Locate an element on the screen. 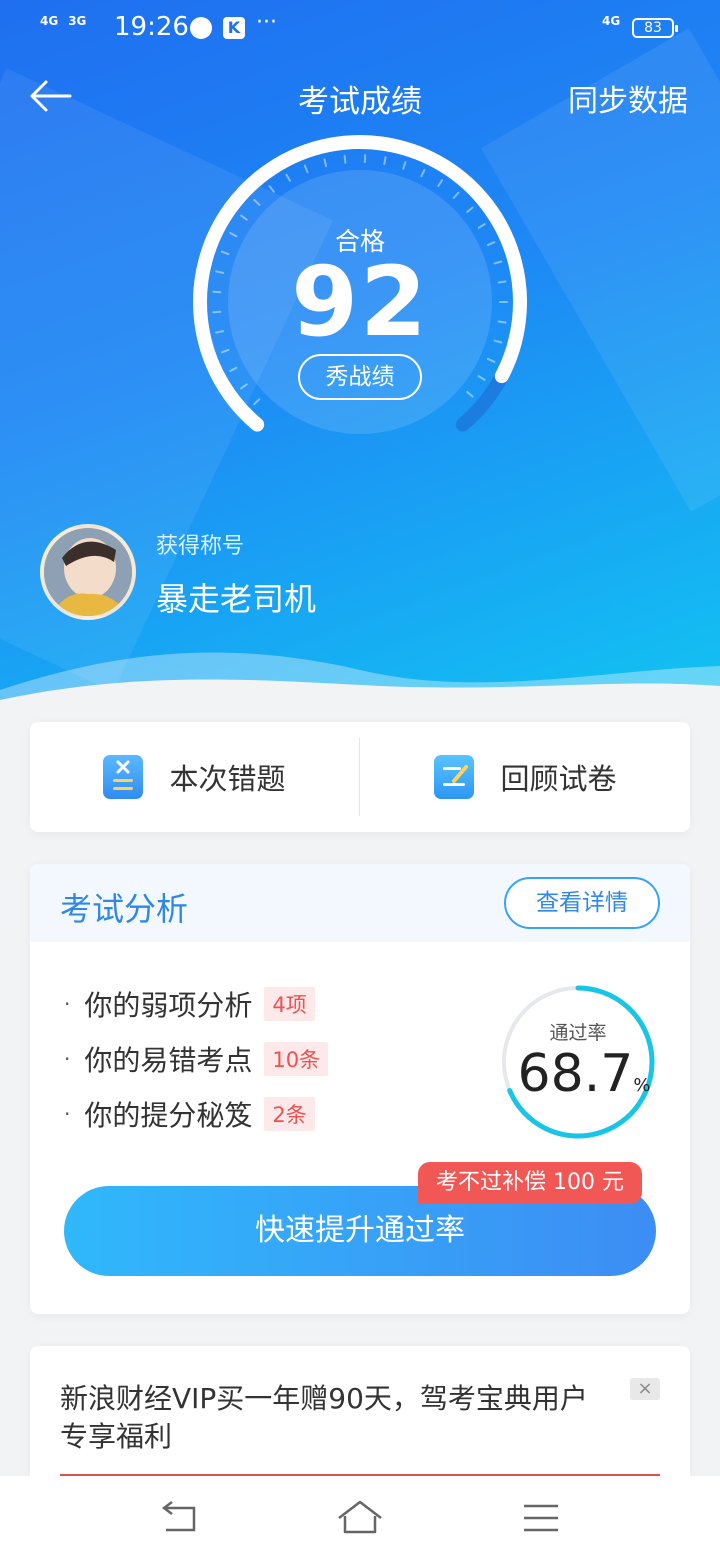  view-details-button: 查看详情 is located at coordinates (582, 903).